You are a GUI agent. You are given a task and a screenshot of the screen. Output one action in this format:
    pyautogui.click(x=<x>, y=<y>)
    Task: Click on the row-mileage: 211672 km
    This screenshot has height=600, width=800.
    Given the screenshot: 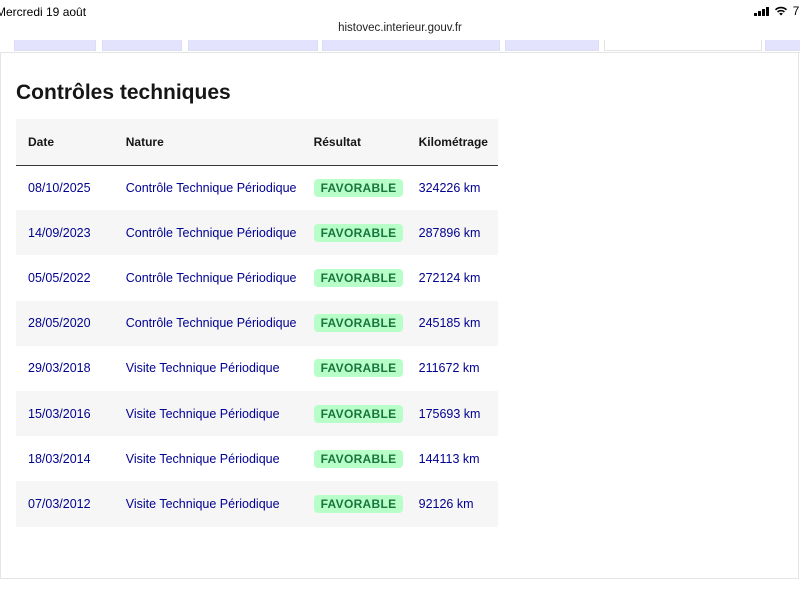 What is the action you would take?
    pyautogui.click(x=449, y=368)
    